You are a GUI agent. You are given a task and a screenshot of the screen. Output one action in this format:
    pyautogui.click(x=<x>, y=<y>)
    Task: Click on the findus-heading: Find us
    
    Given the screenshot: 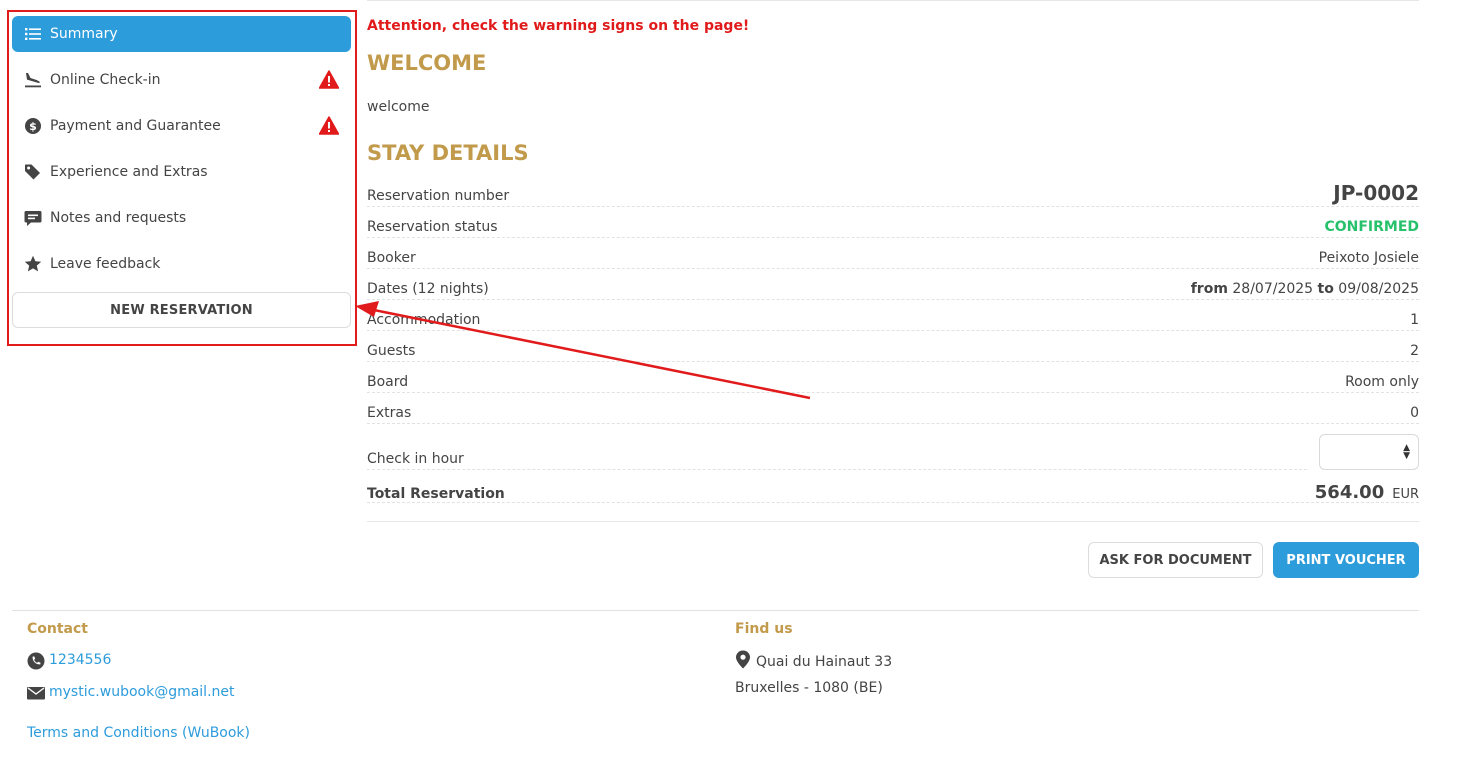 What is the action you would take?
    pyautogui.click(x=764, y=629)
    